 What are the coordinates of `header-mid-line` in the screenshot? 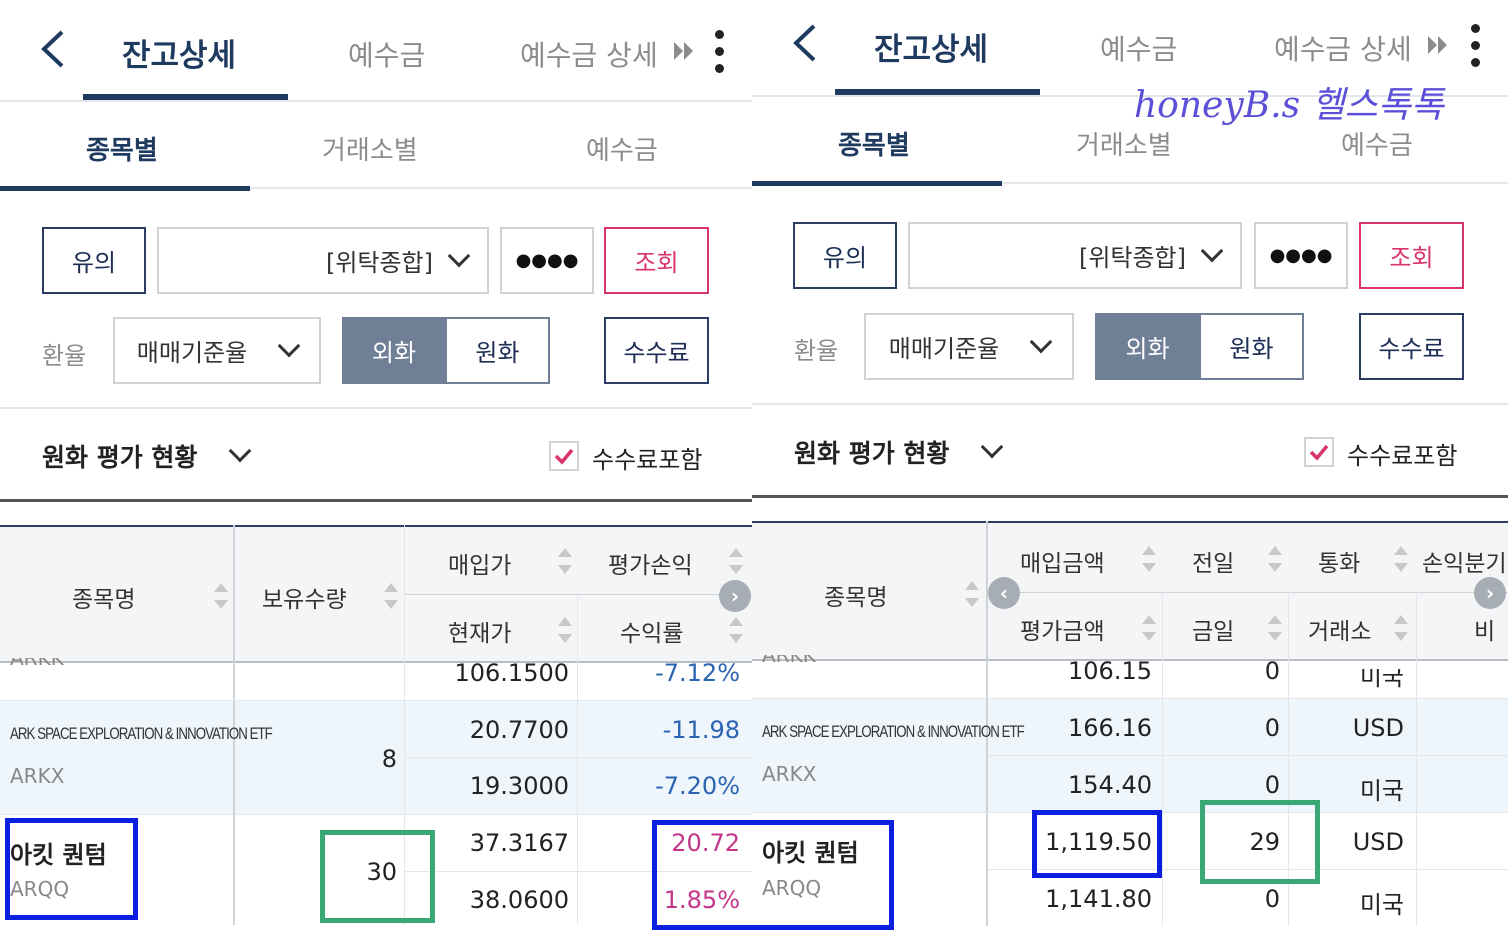 It's located at (1248, 592).